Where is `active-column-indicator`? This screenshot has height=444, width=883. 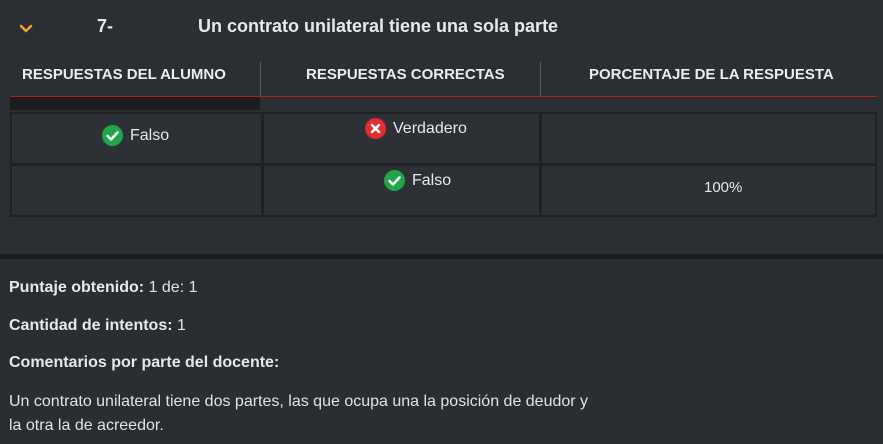
active-column-indicator is located at coordinates (135, 103).